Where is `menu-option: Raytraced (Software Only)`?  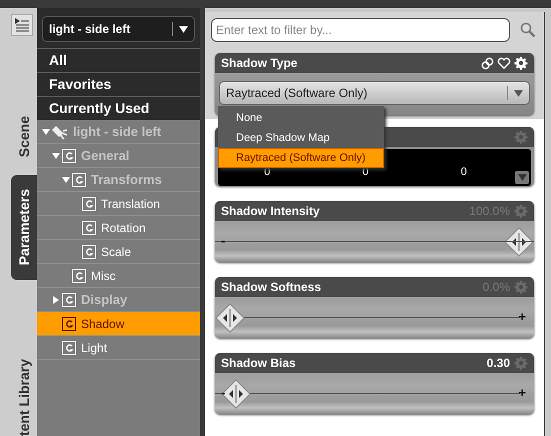
menu-option: Raytraced (Software Only) is located at coordinates (301, 158).